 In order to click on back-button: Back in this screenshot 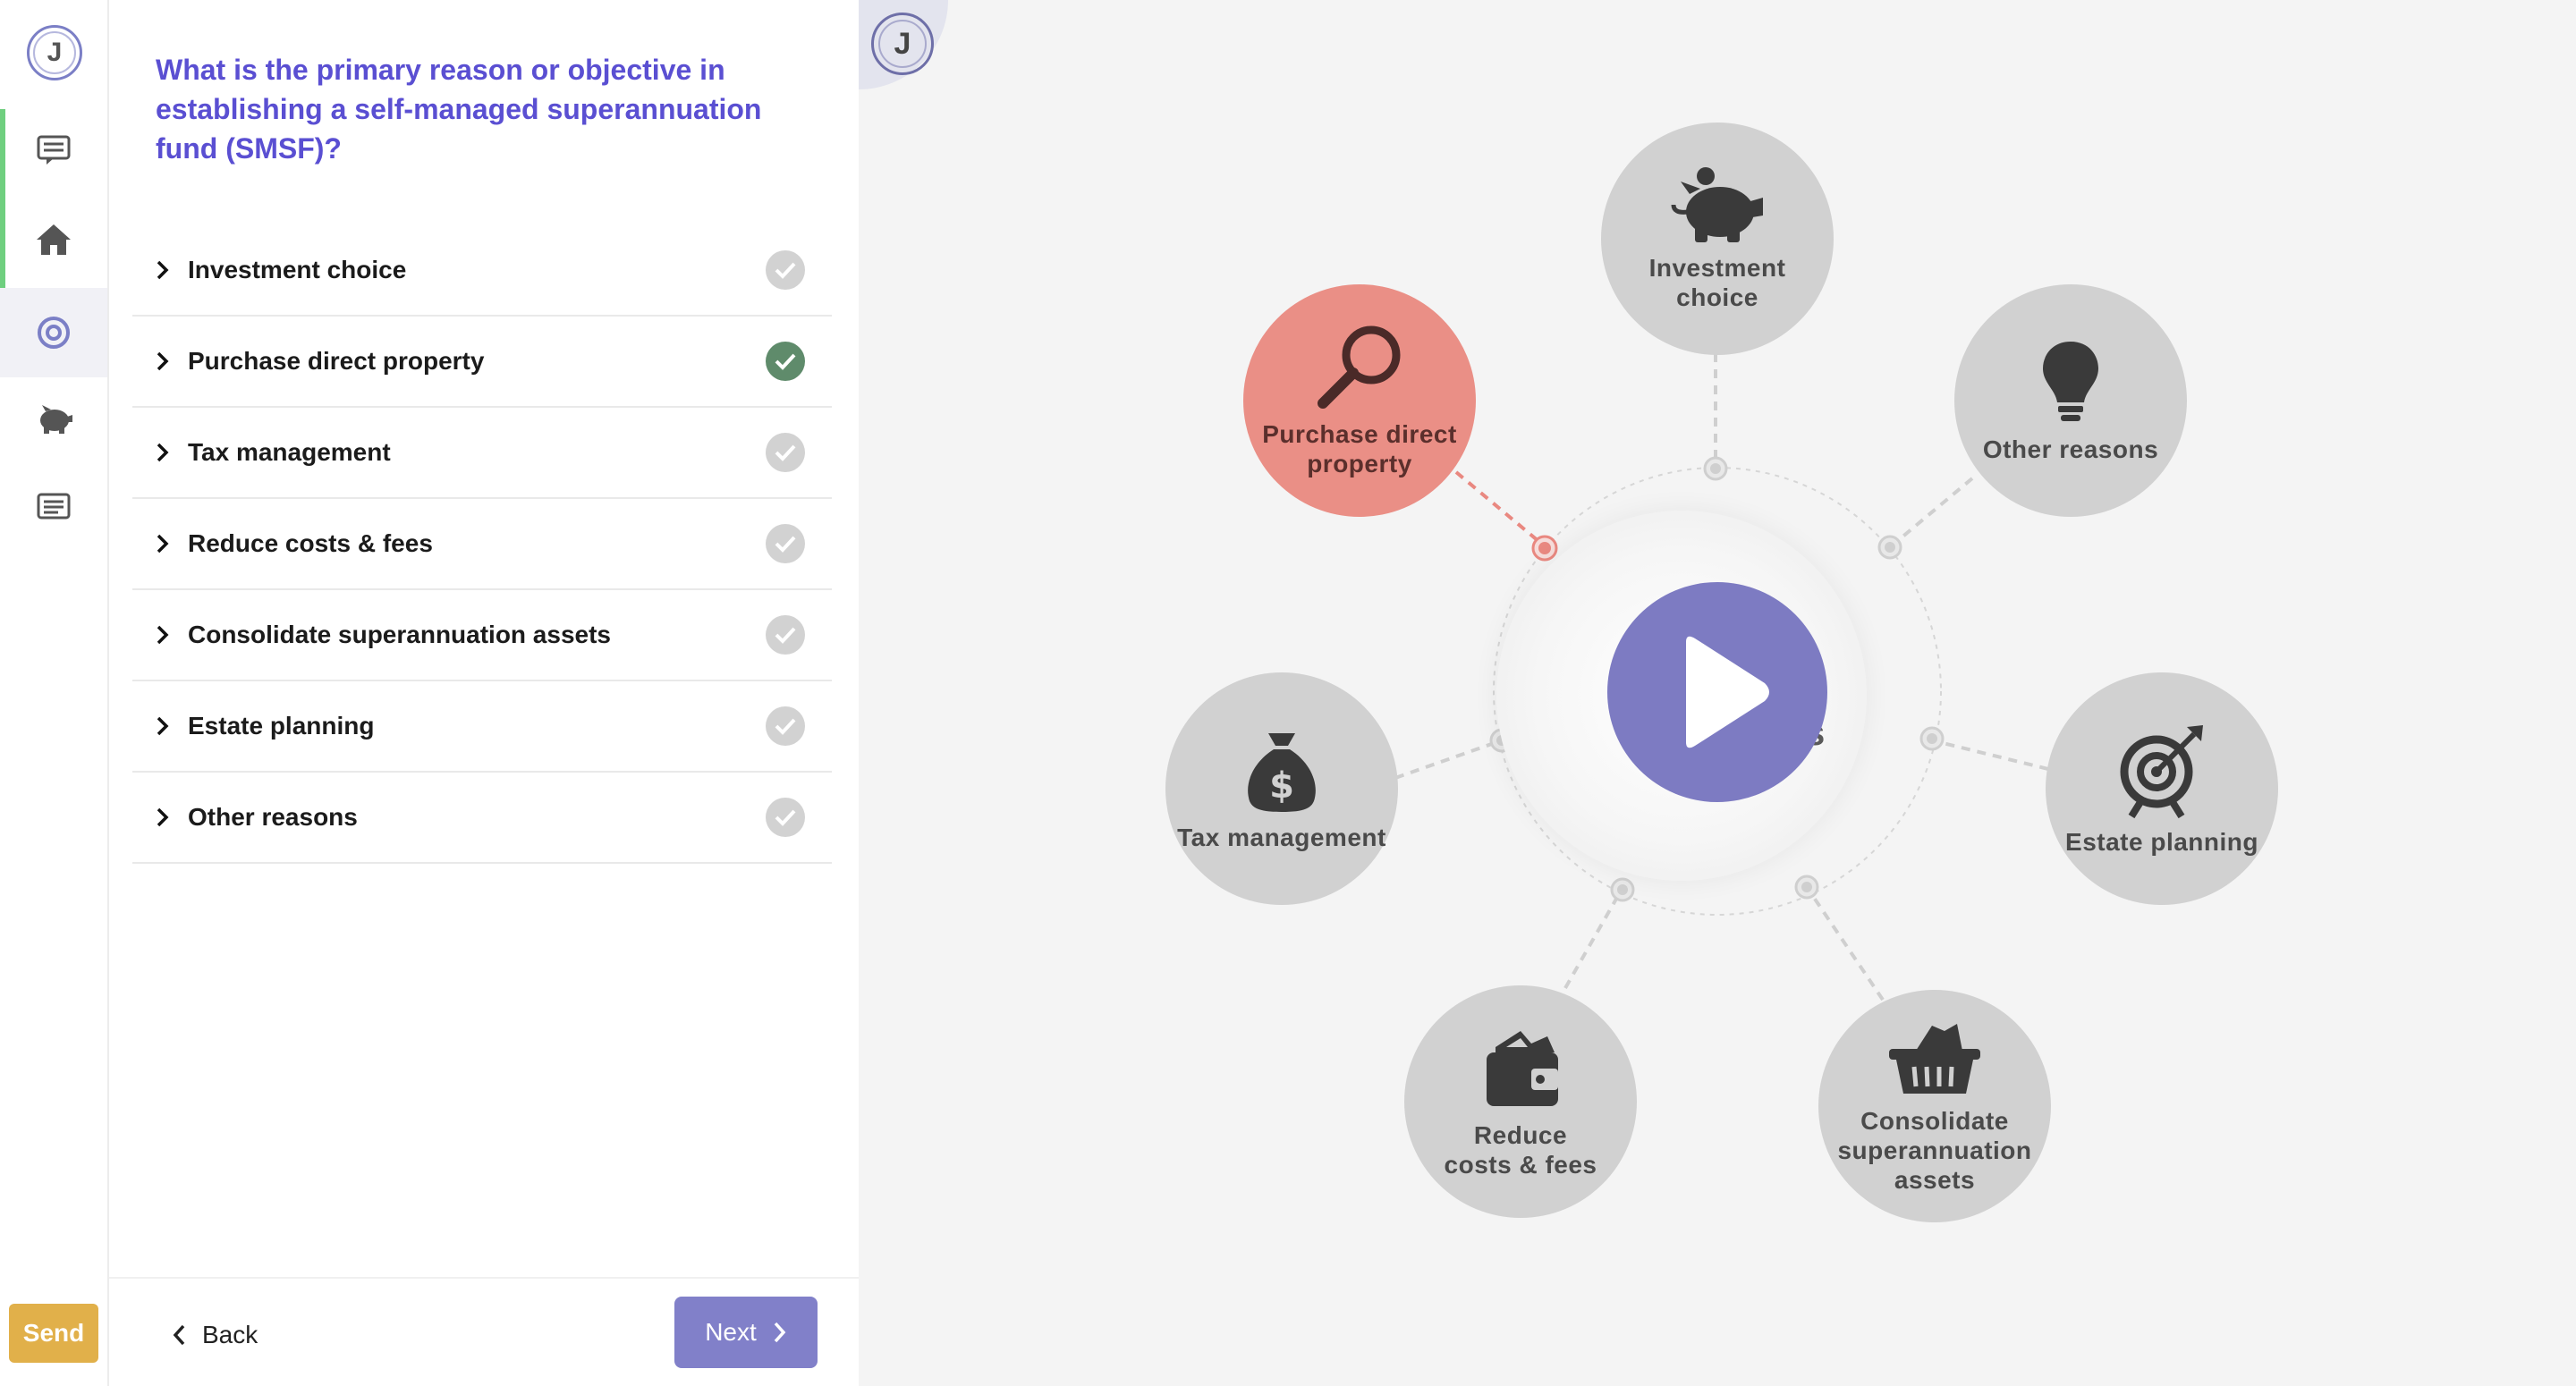, I will do `click(215, 1335)`.